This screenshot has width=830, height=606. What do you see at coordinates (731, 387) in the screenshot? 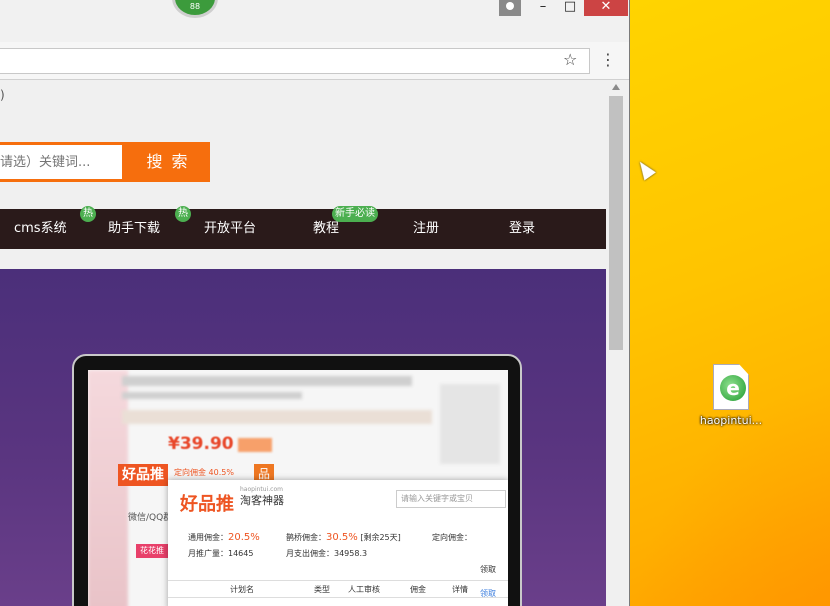
I see `ie-html-file-icon: e` at bounding box center [731, 387].